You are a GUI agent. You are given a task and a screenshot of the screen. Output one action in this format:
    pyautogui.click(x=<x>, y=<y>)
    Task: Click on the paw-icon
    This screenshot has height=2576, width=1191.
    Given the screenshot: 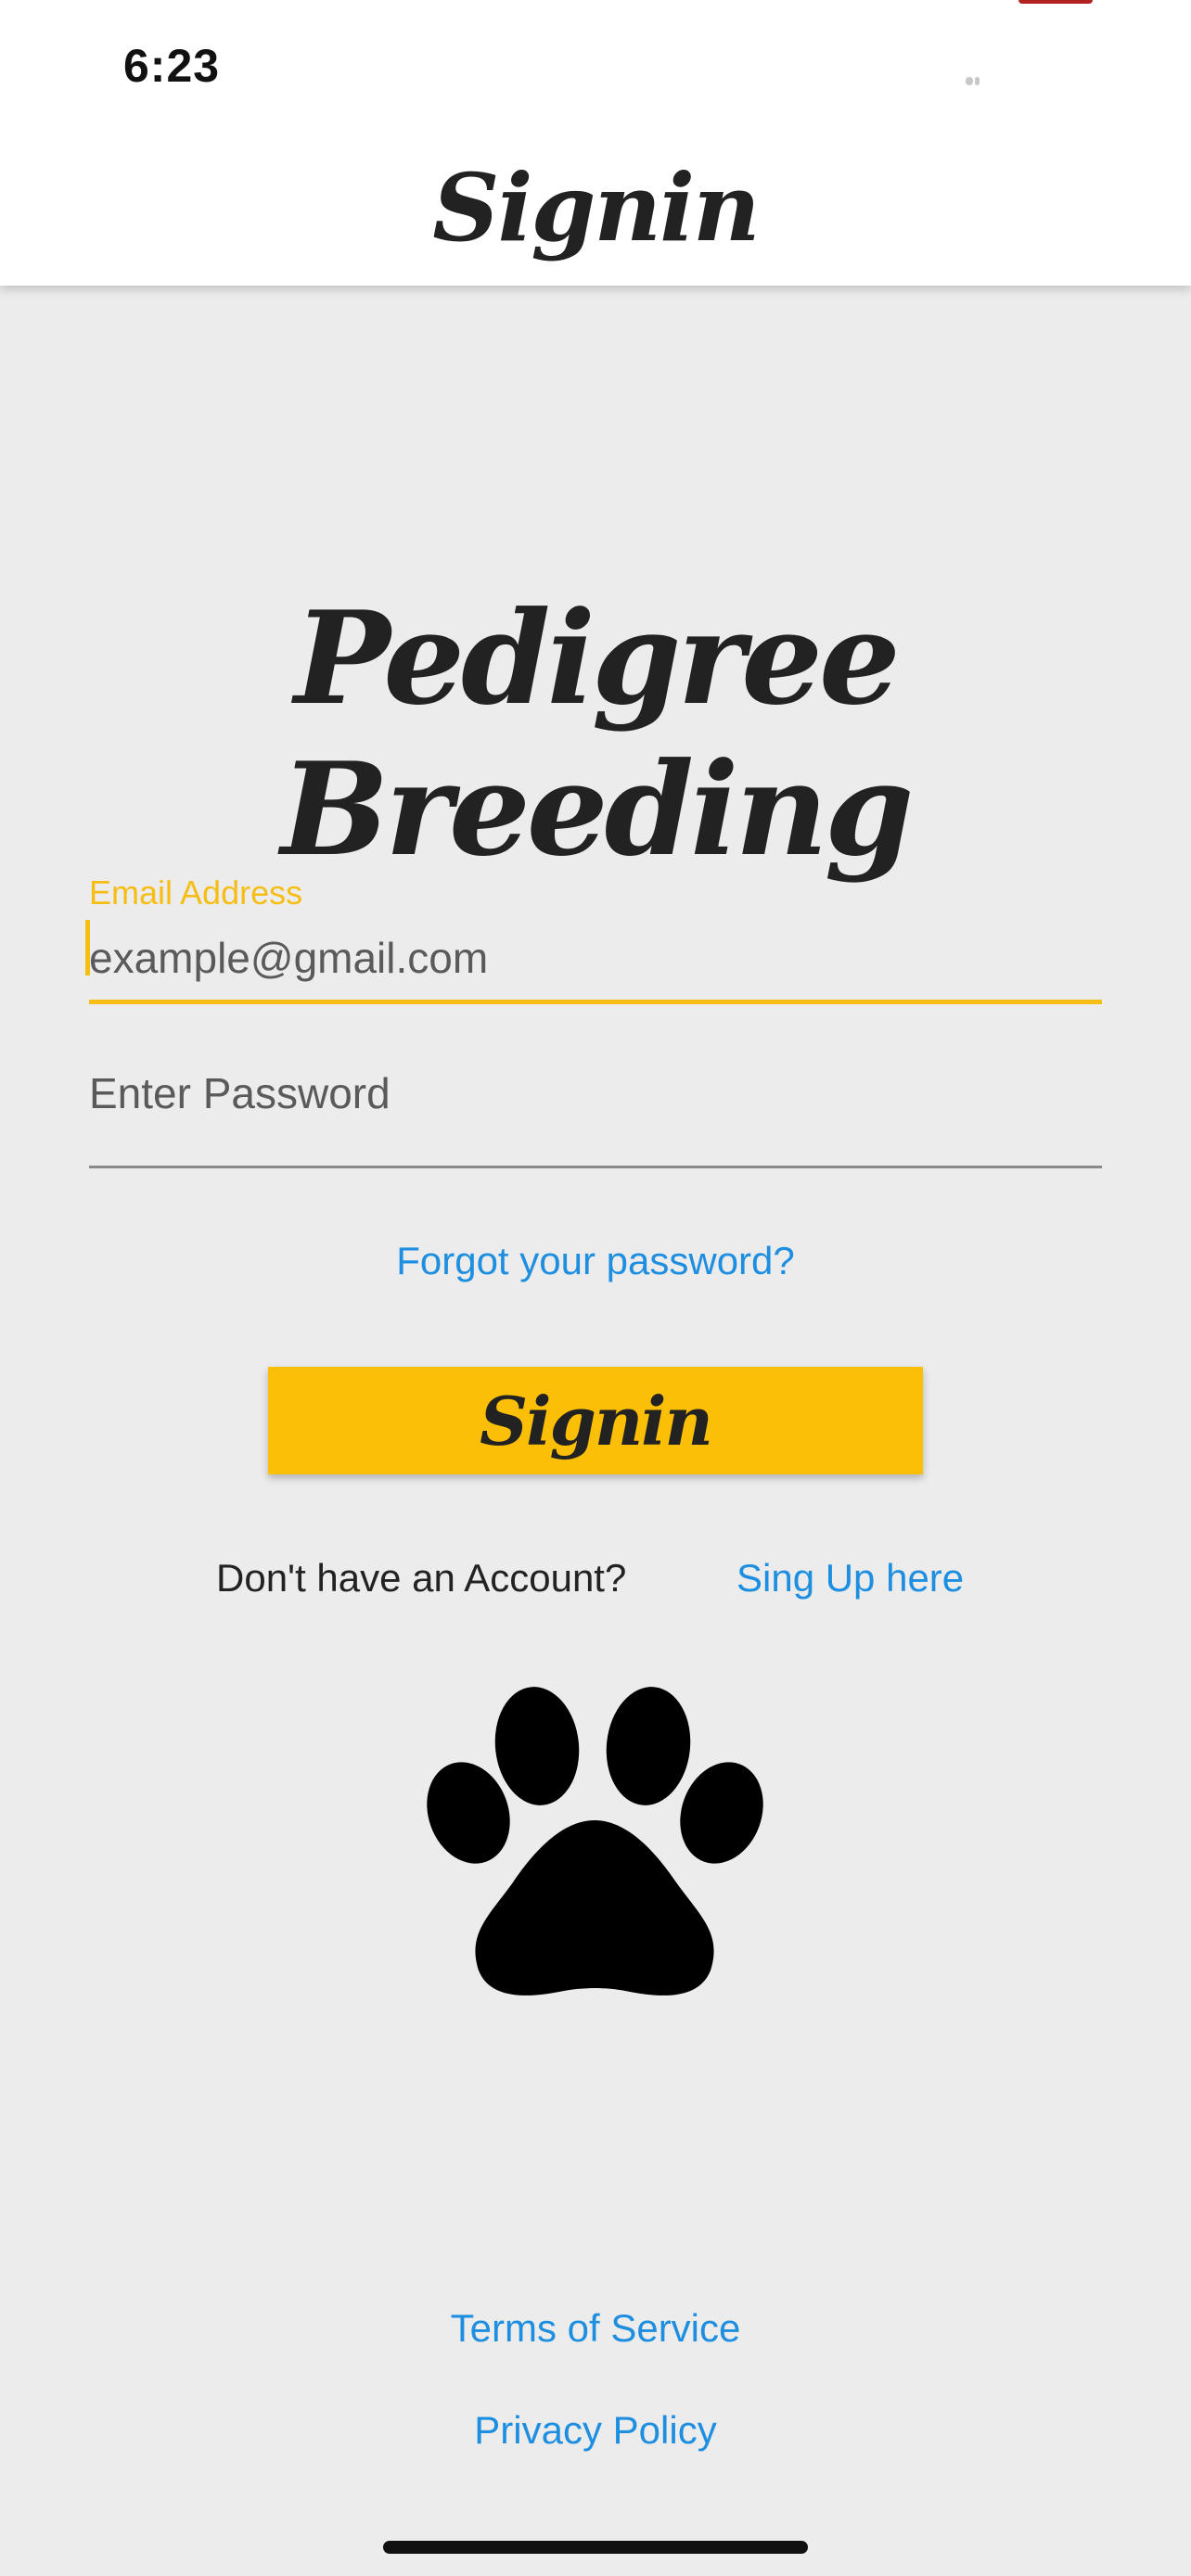 What is the action you would take?
    pyautogui.click(x=595, y=1841)
    